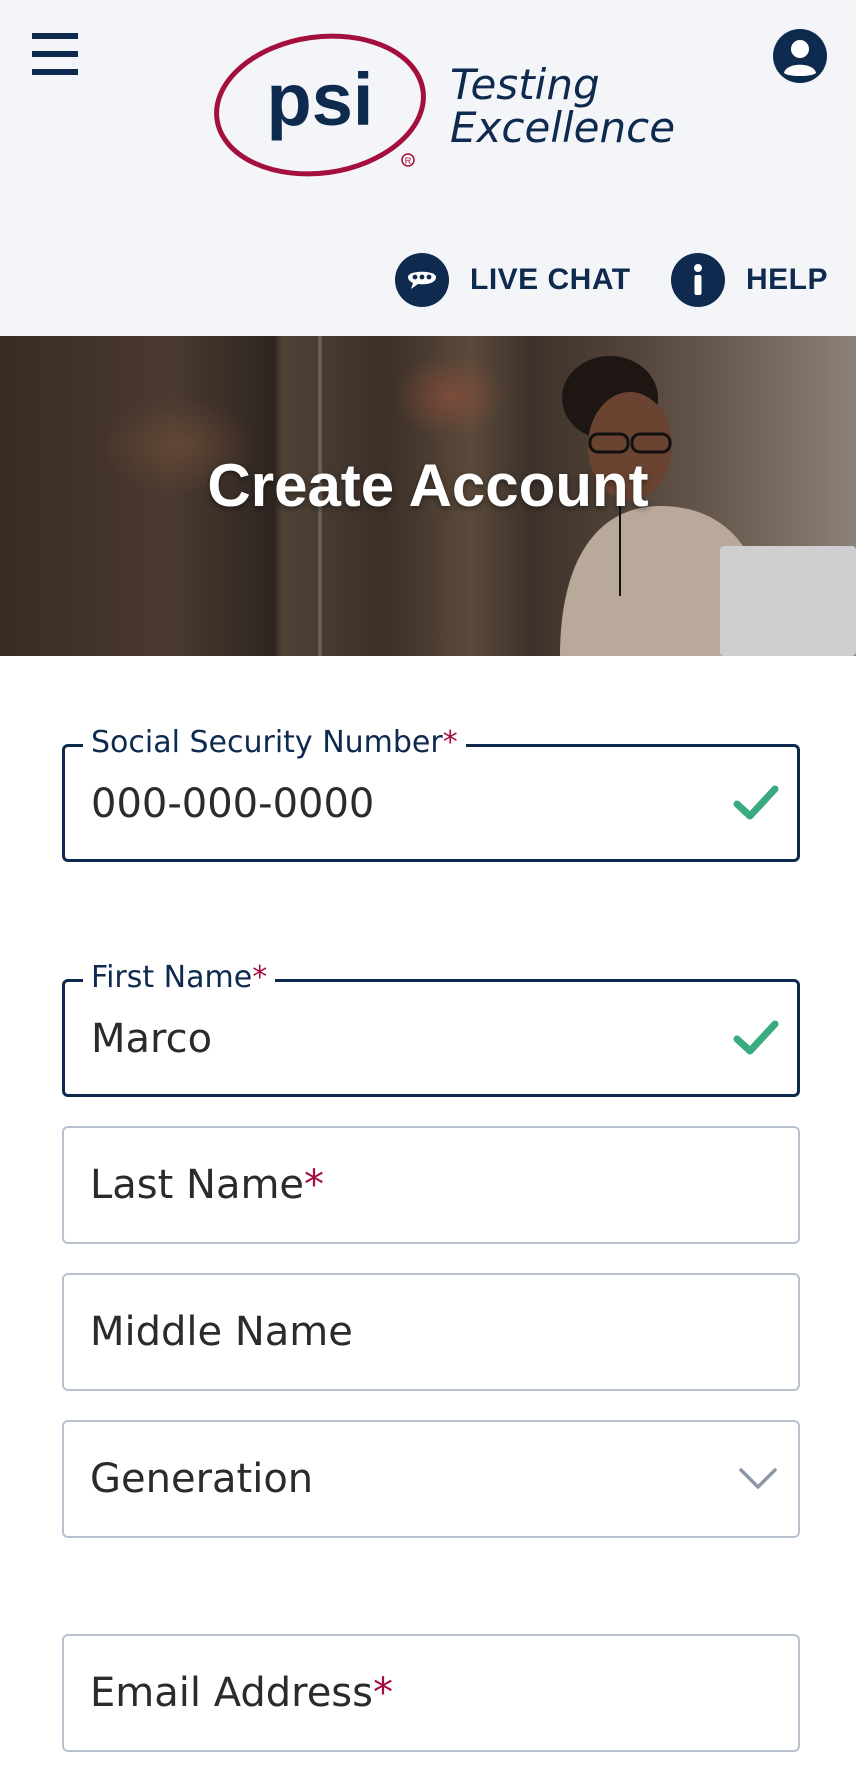 This screenshot has height=1770, width=856. Describe the element at coordinates (221, 1332) in the screenshot. I see `middle-name-placeholder: Middle Name` at that location.